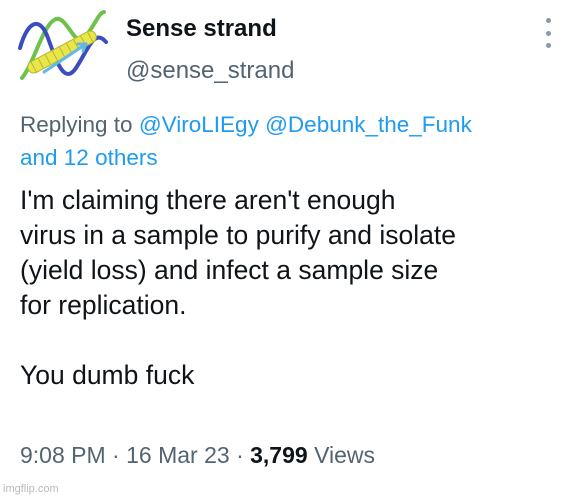 The width and height of the screenshot is (580, 499). Describe the element at coordinates (345, 455) in the screenshot. I see `views-label: Views` at that location.